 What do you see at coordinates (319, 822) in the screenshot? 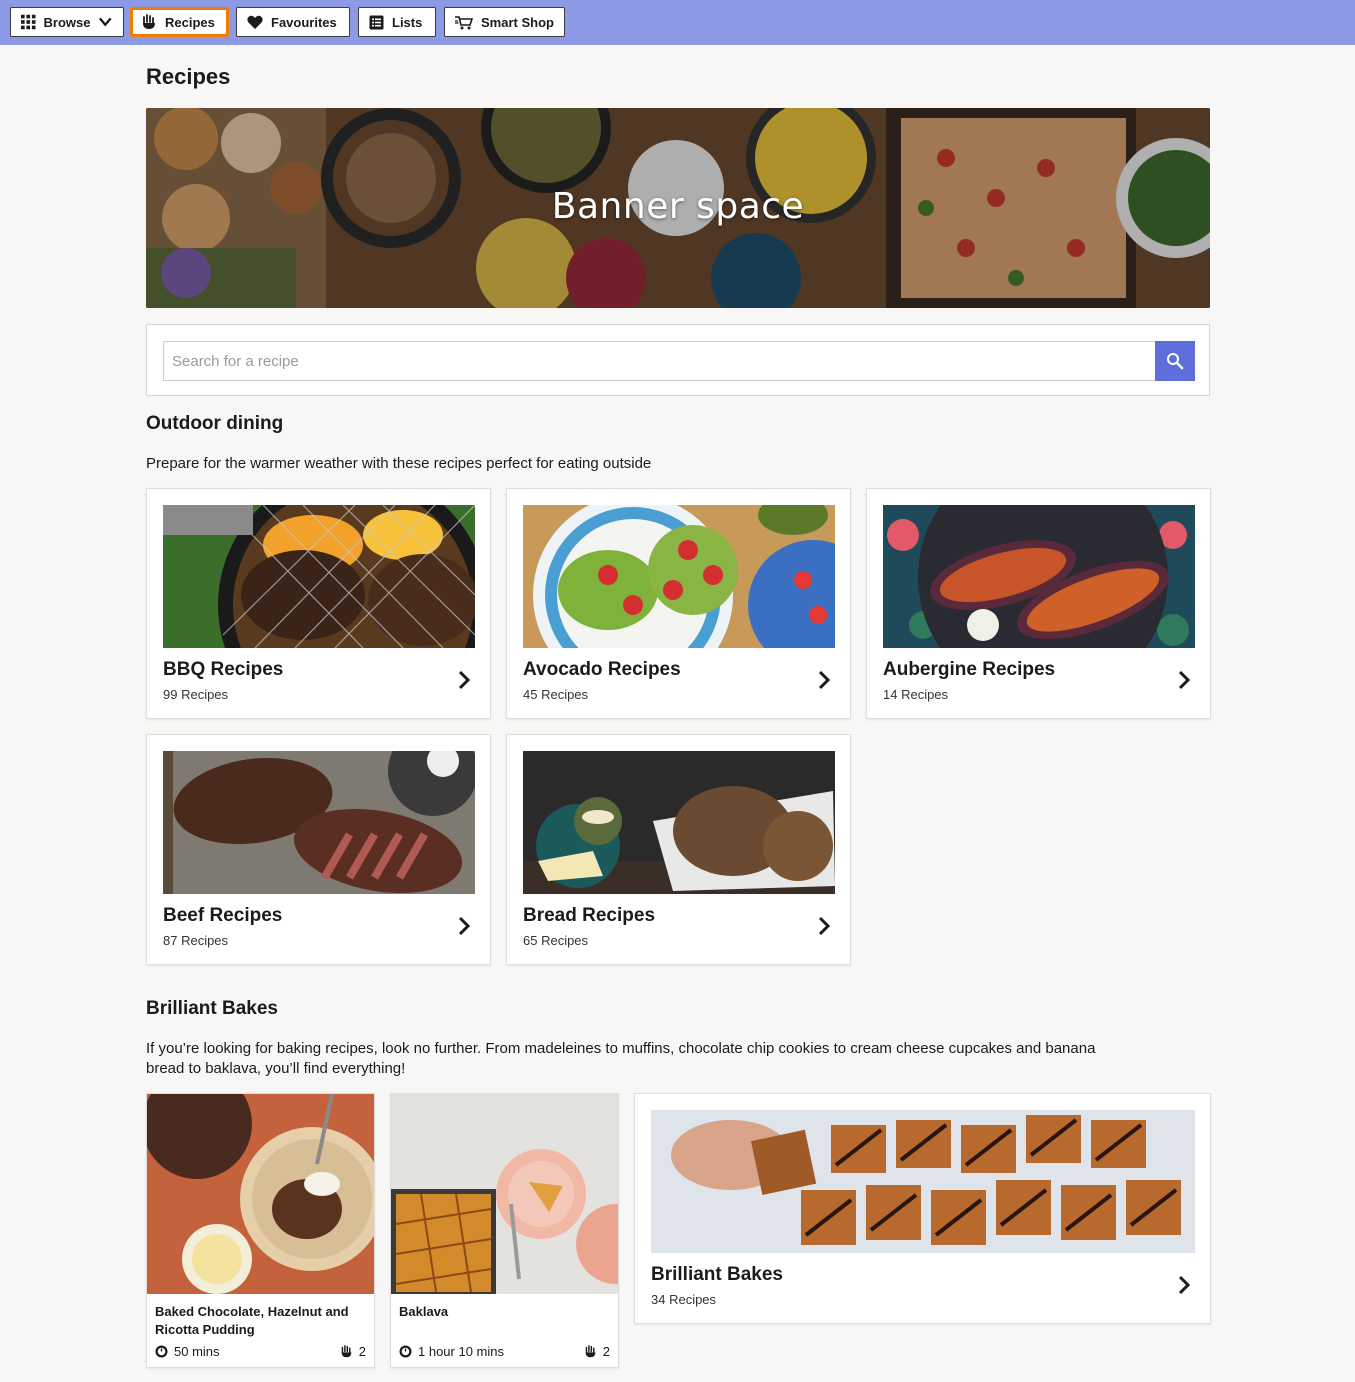
I see `beef-image` at bounding box center [319, 822].